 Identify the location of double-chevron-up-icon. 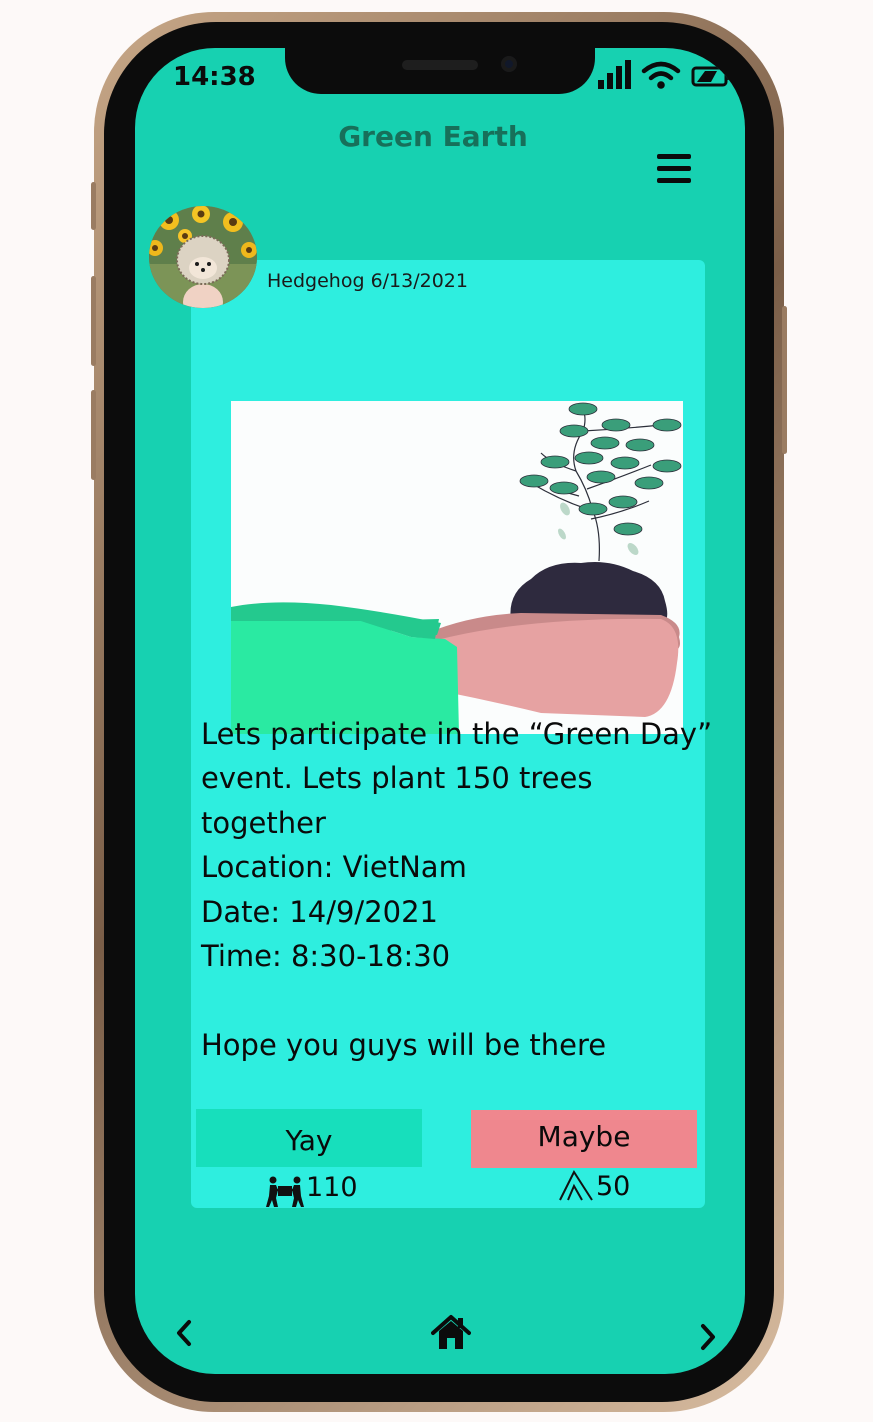
(576, 1185).